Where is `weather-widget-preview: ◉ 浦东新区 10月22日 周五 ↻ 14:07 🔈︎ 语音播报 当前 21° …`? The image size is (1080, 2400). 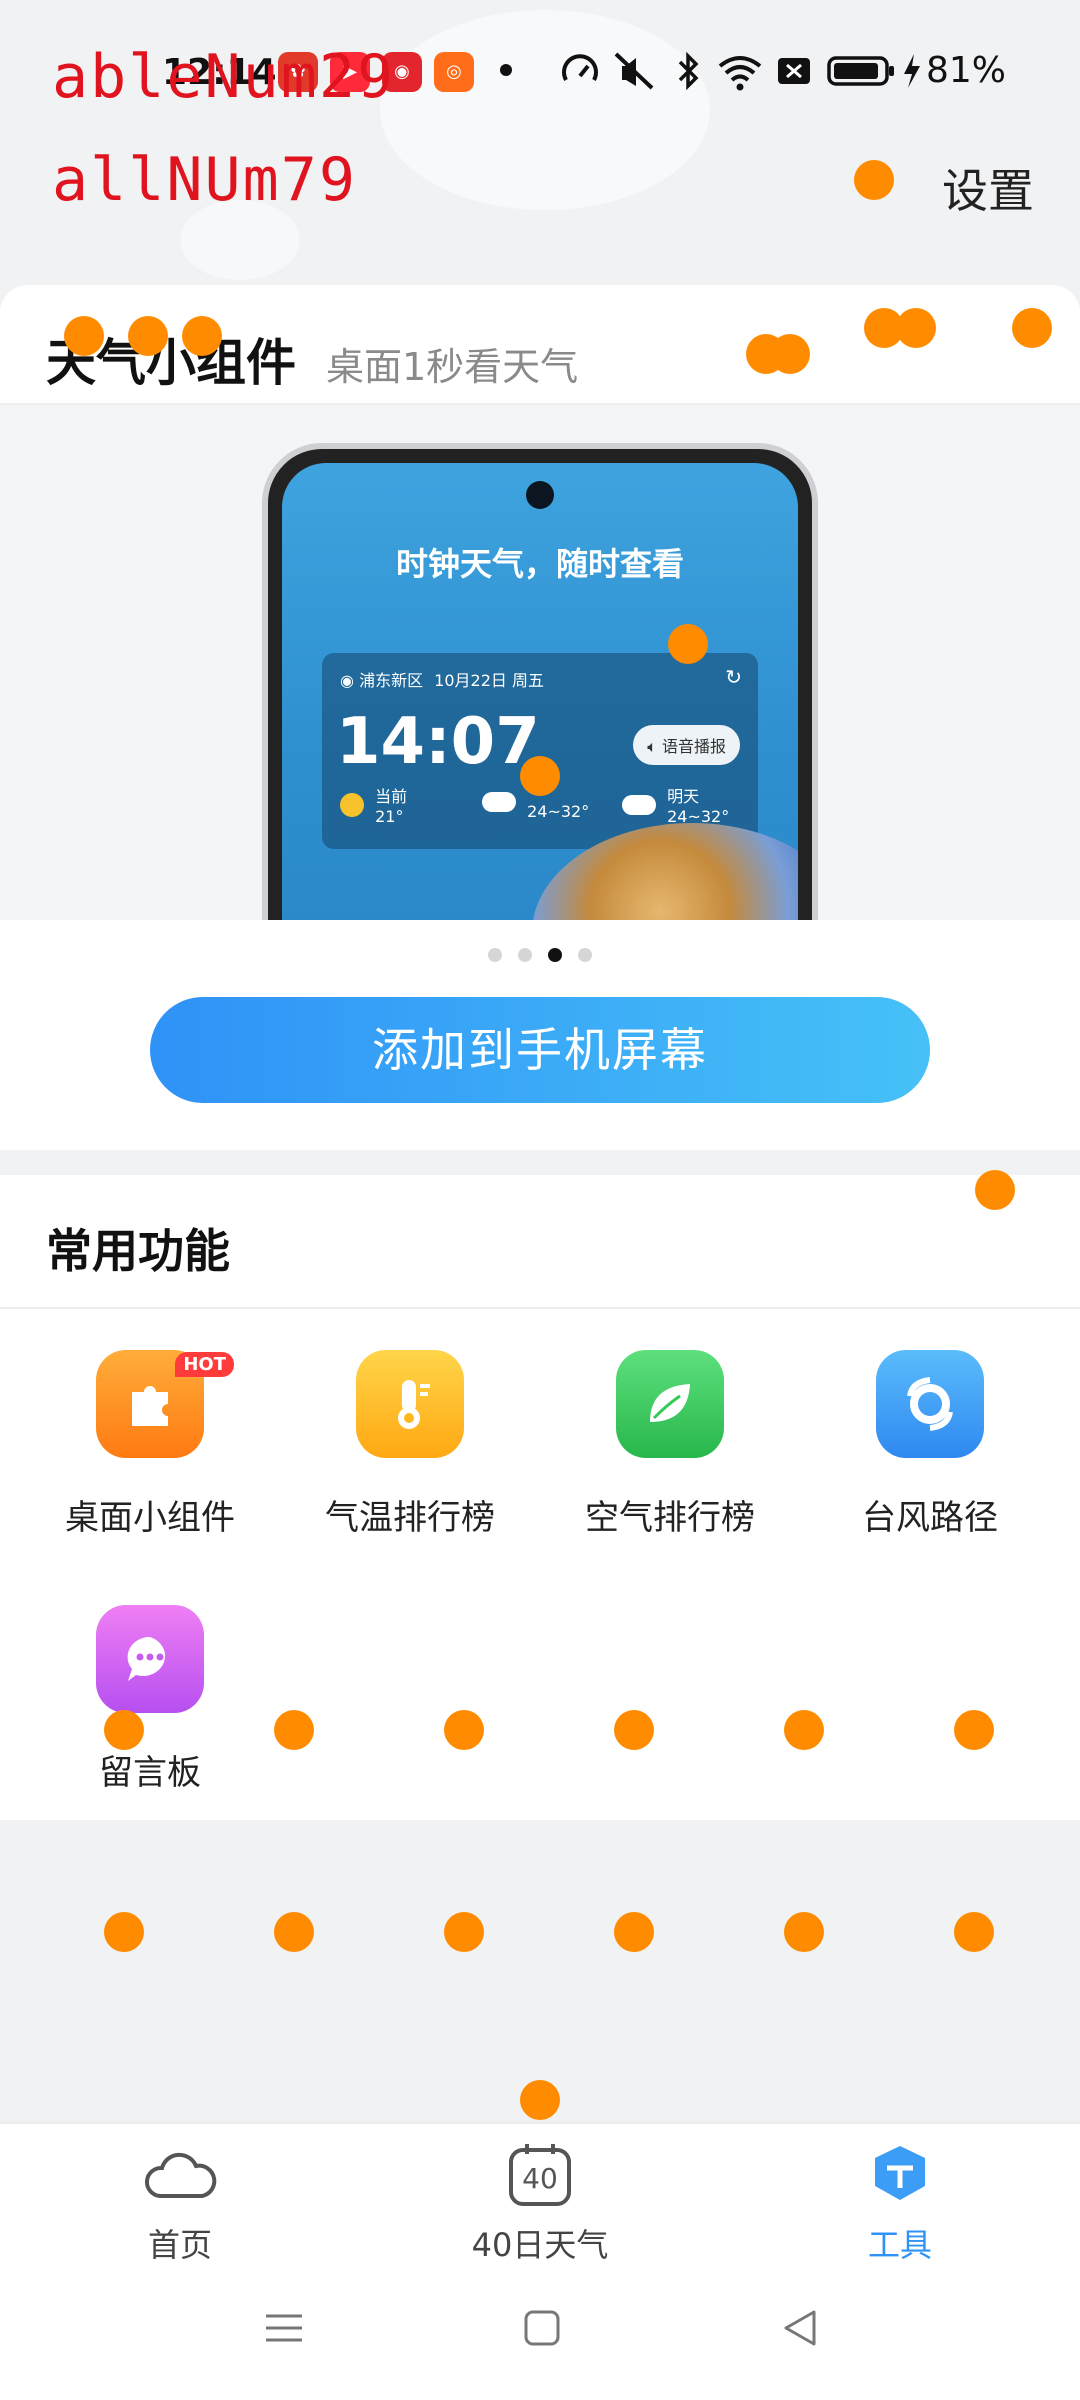 weather-widget-preview: ◉ 浦东新区 10月22日 周五 ↻ 14:07 🔈︎ 语音播报 当前 21° … is located at coordinates (540, 751).